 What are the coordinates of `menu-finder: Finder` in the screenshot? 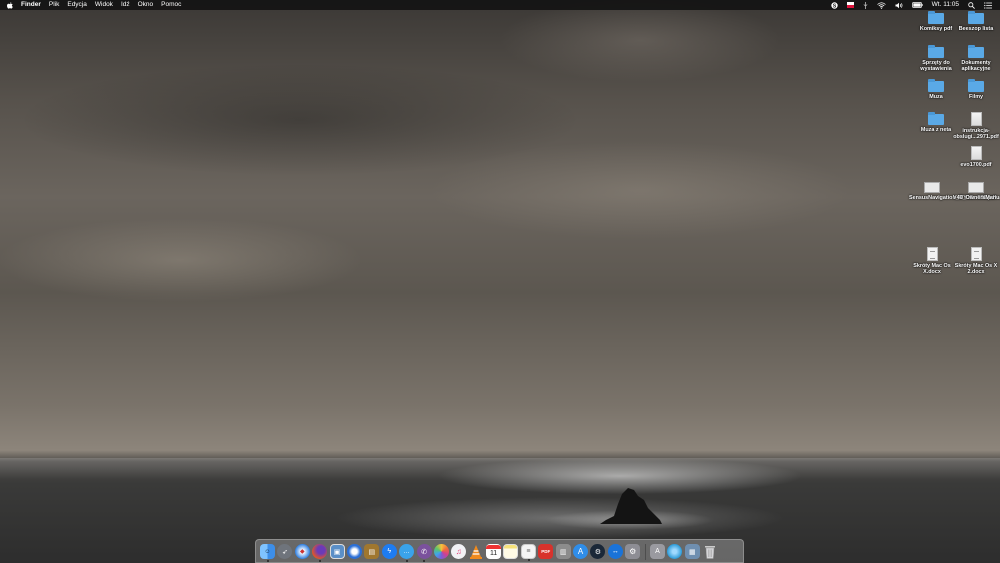 It's located at (31, 5).